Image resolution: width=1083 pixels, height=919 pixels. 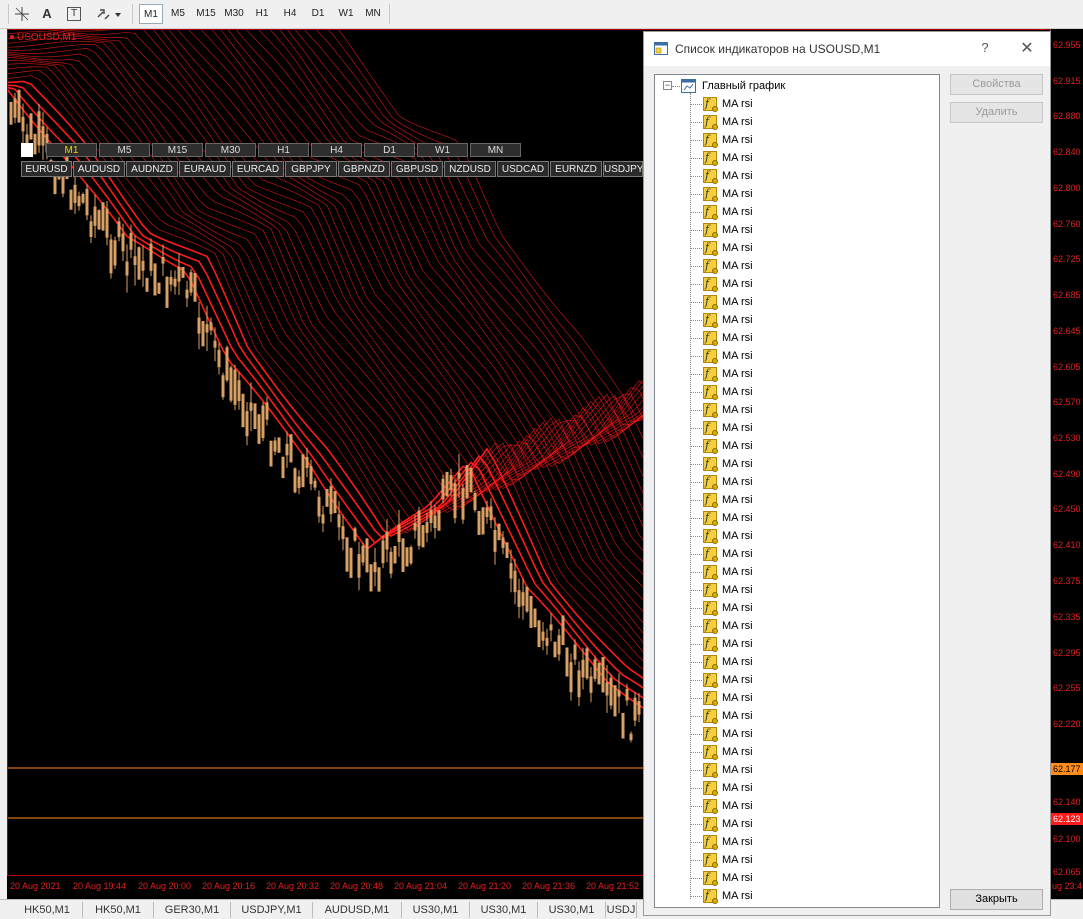 I want to click on chart-tab: USDJ, so click(x=621, y=910).